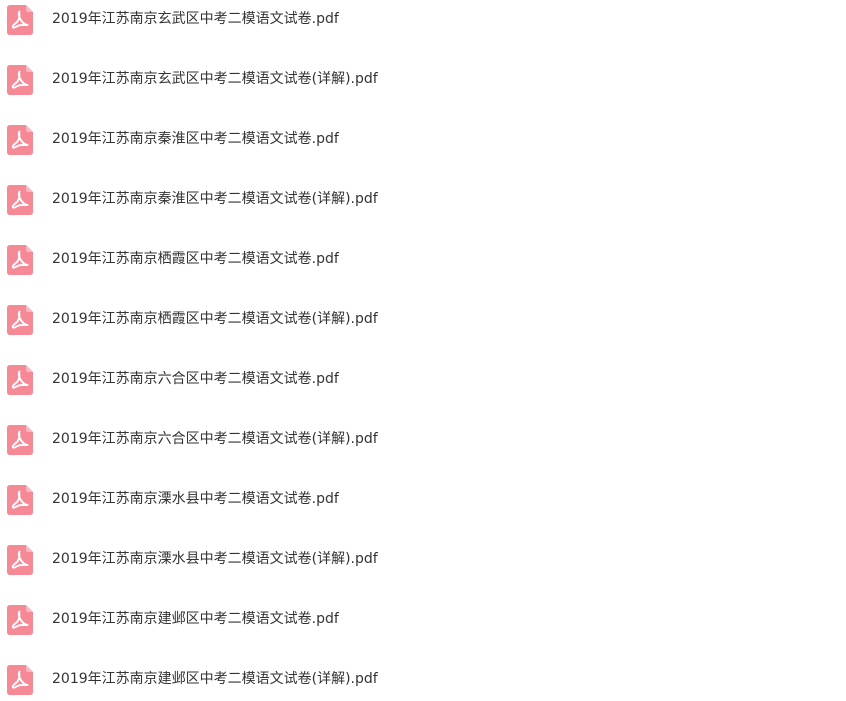 This screenshot has height=701, width=846. What do you see at coordinates (195, 19) in the screenshot?
I see `file-name: 2019年江苏南京玄武区中考二模语文试卷.pdf` at bounding box center [195, 19].